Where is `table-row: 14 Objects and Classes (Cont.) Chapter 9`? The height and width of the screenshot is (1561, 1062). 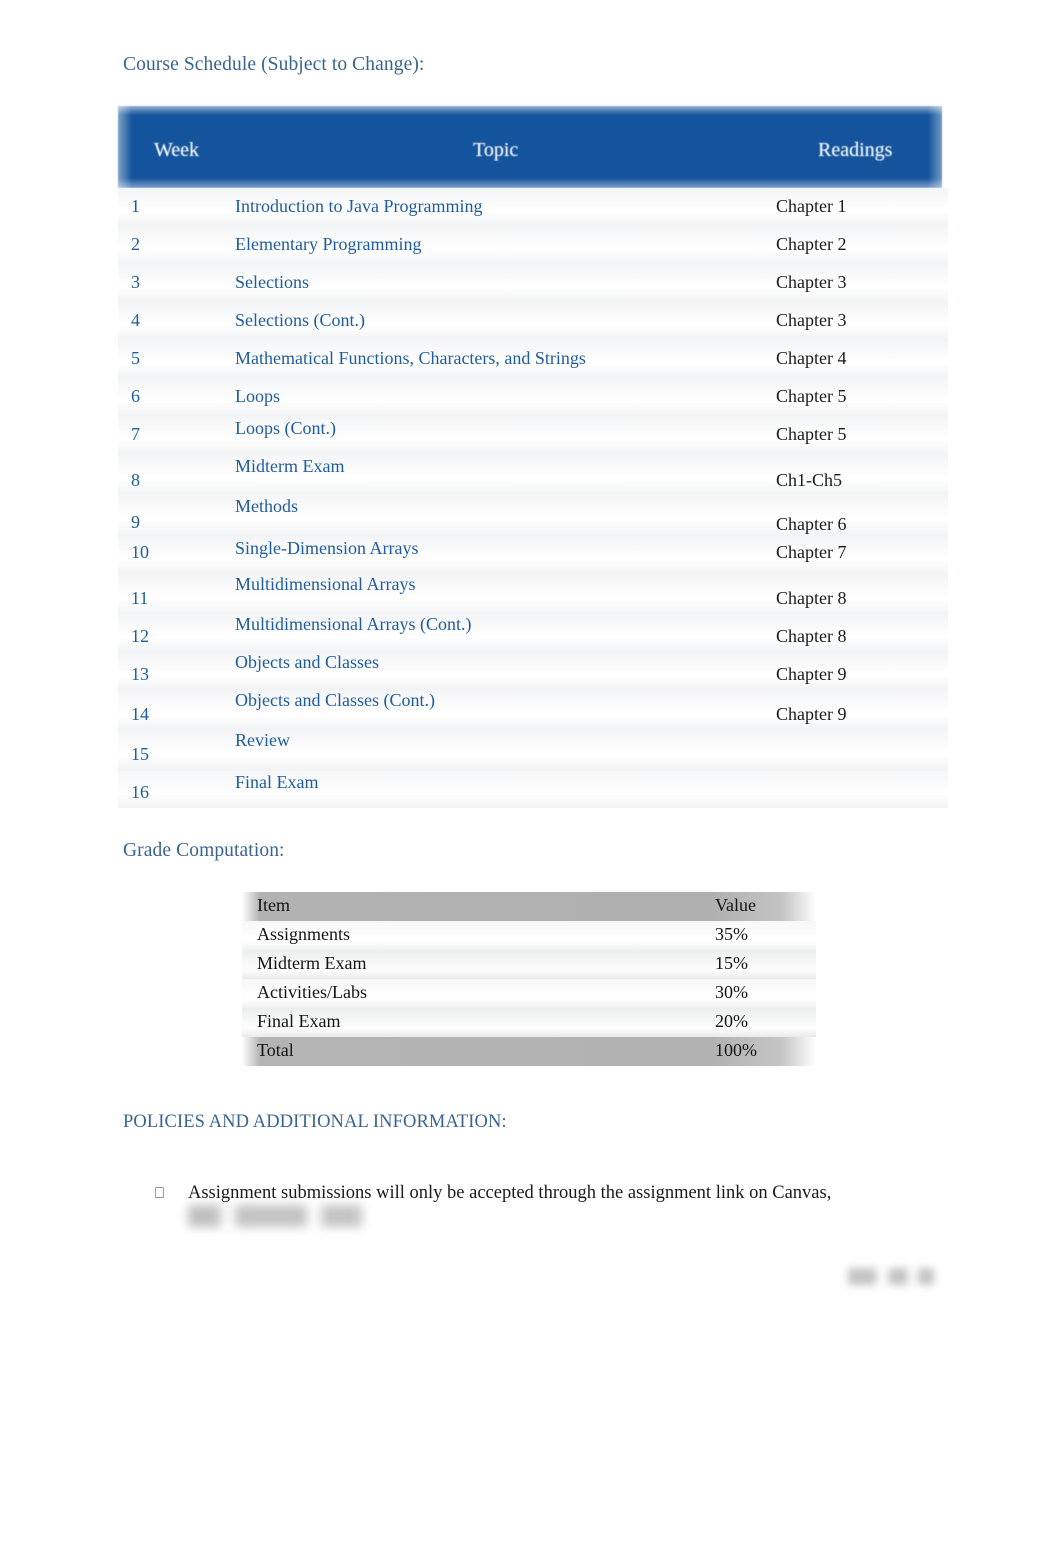
table-row: 14 Objects and Classes (Cont.) Chapter 9 is located at coordinates (533, 710).